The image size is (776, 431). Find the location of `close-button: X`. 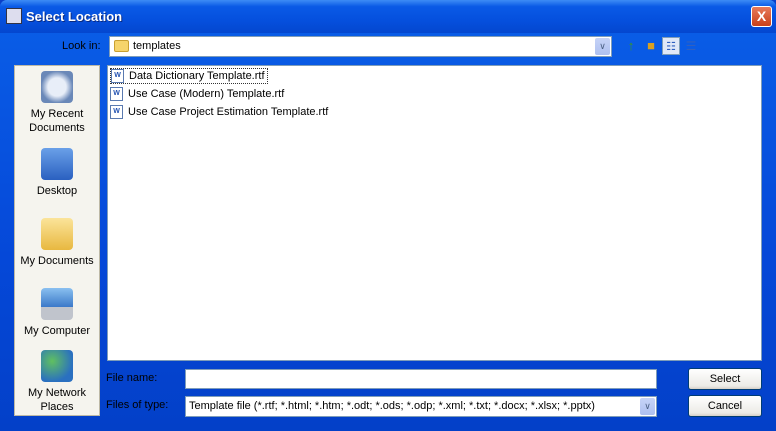

close-button: X is located at coordinates (761, 16).